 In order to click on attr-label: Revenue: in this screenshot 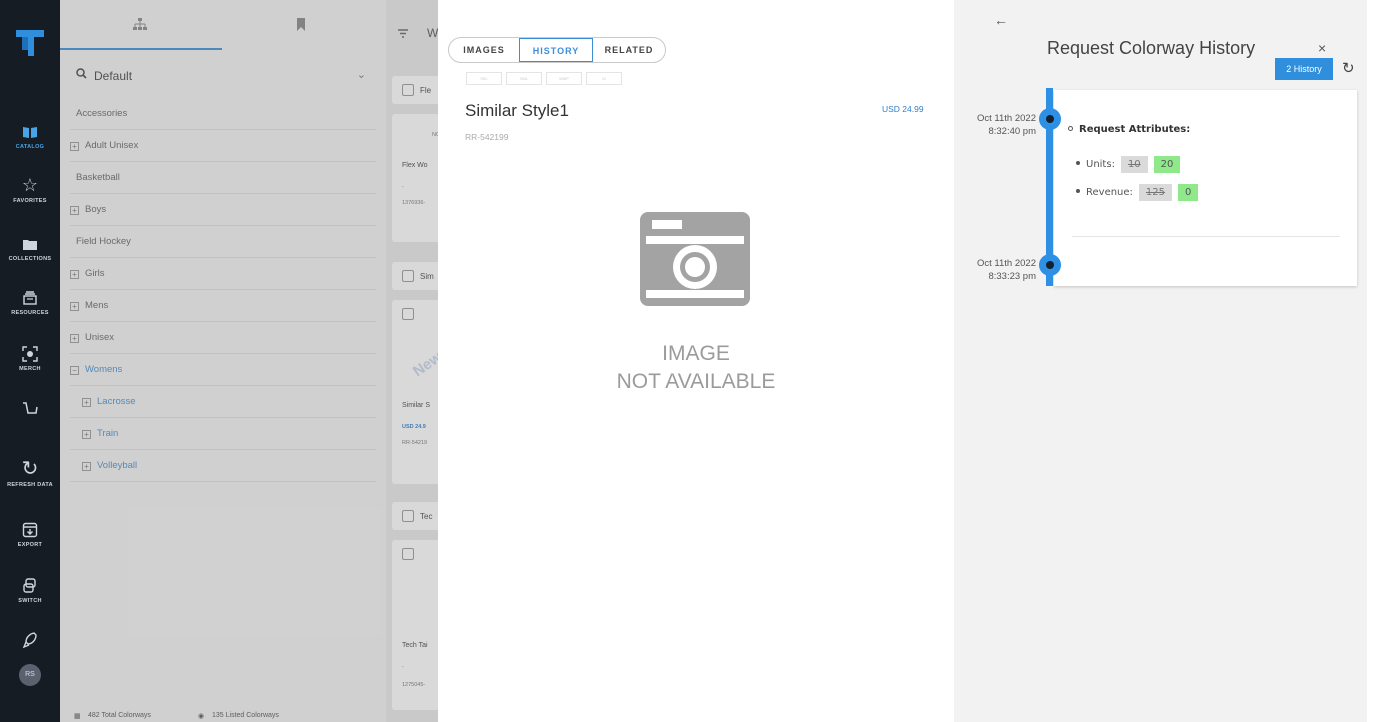, I will do `click(1109, 192)`.